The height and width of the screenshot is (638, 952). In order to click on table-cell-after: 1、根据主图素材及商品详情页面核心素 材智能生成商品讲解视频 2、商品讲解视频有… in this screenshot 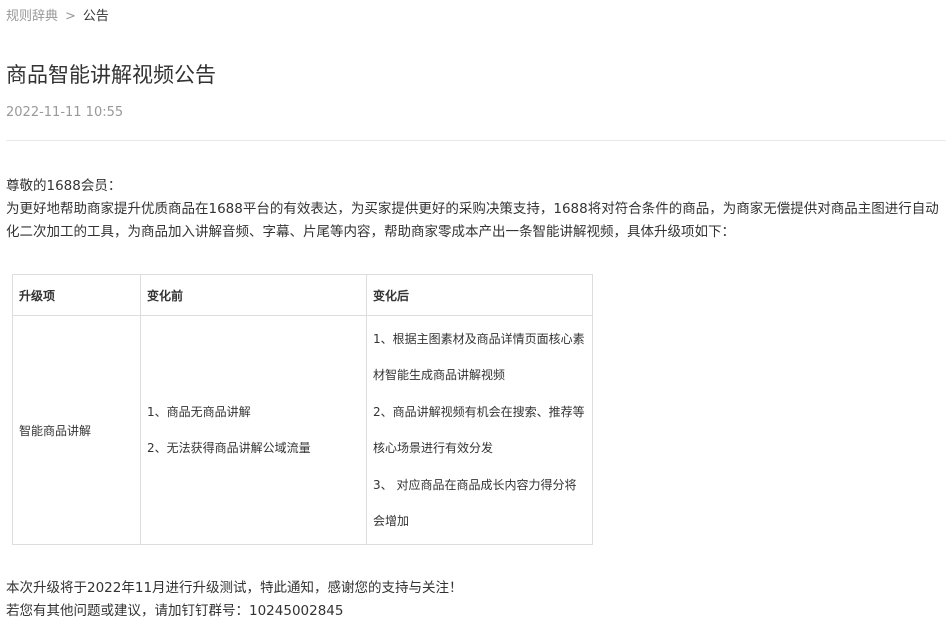, I will do `click(479, 430)`.